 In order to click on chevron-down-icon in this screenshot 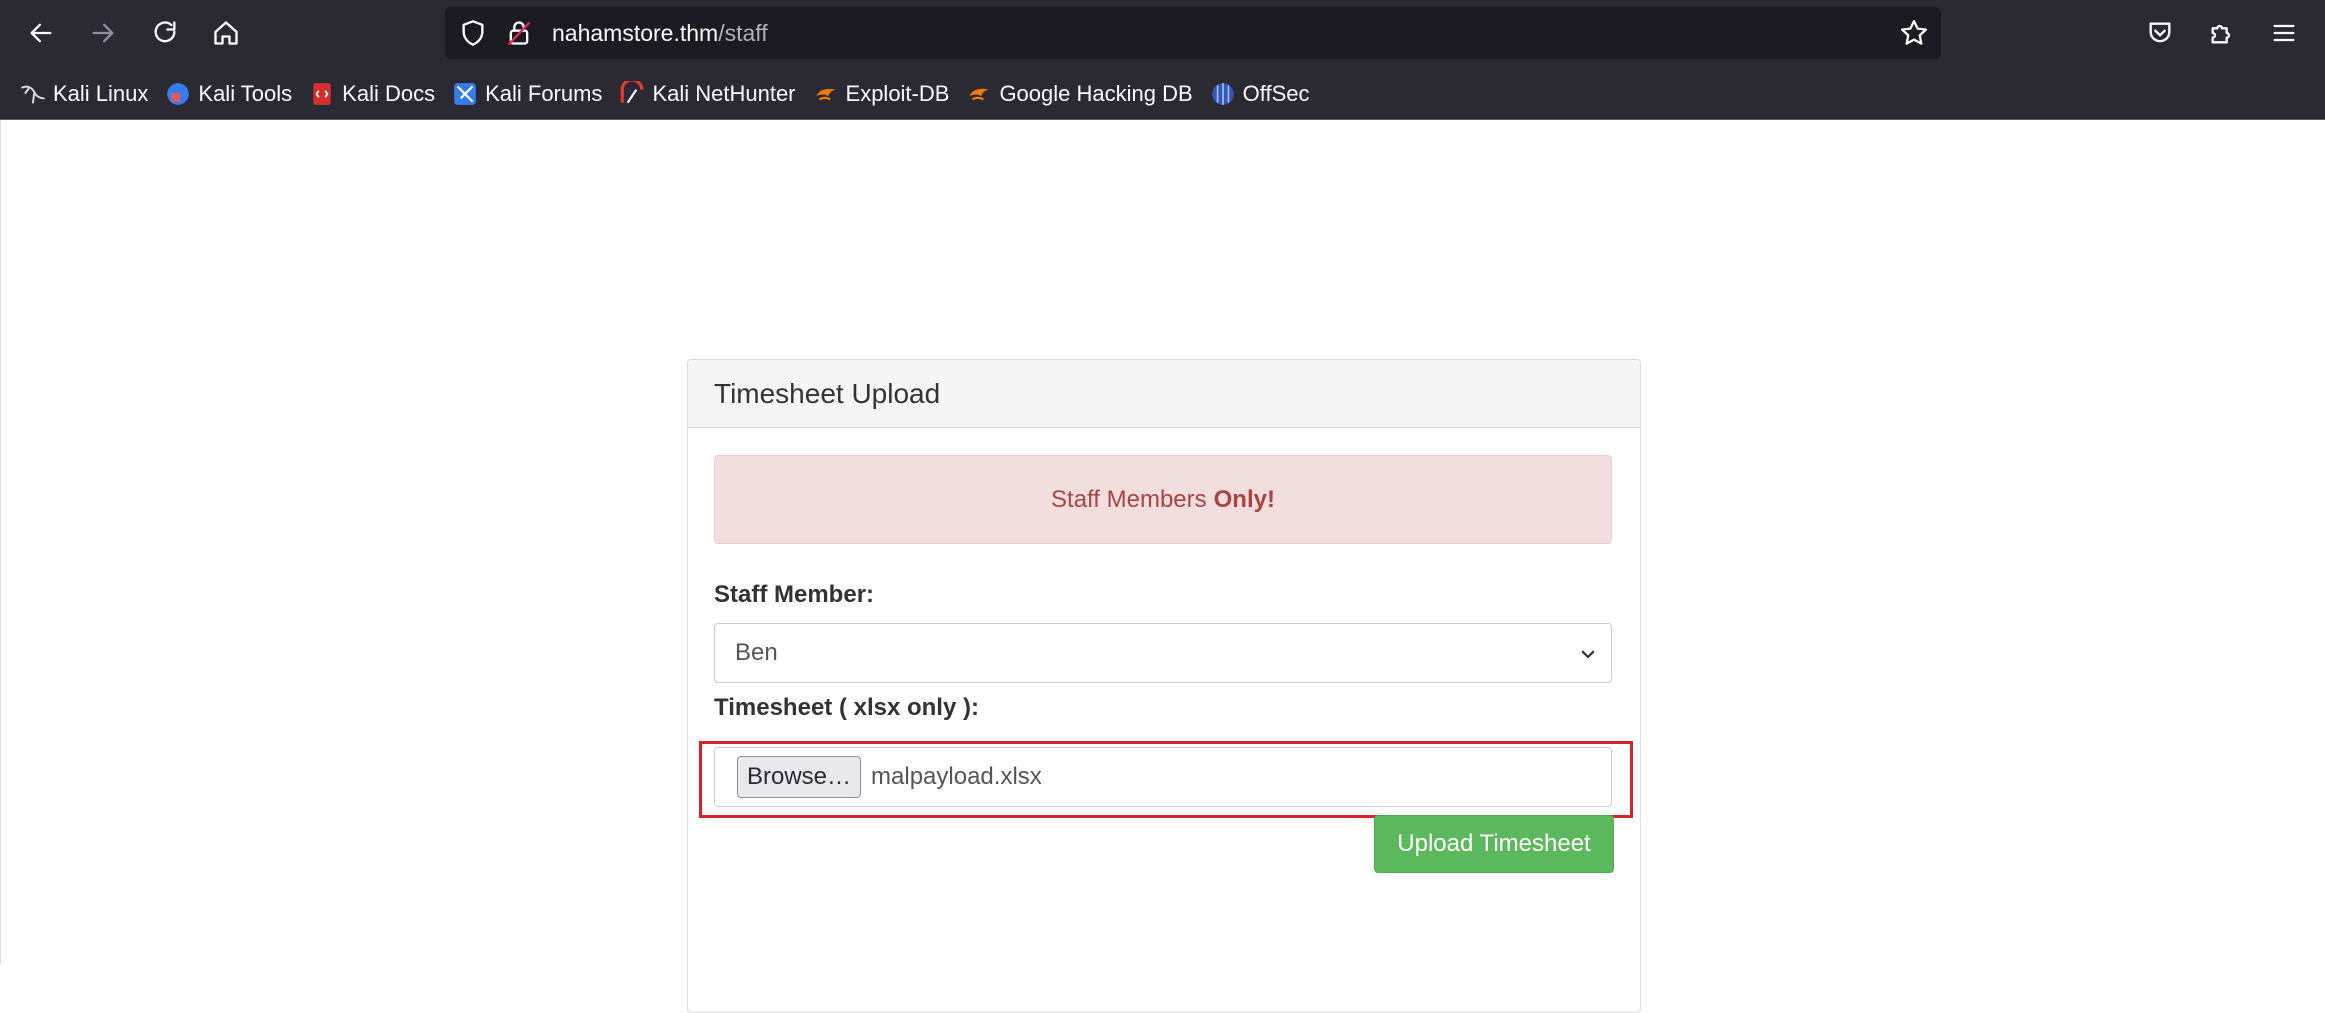, I will do `click(1588, 654)`.